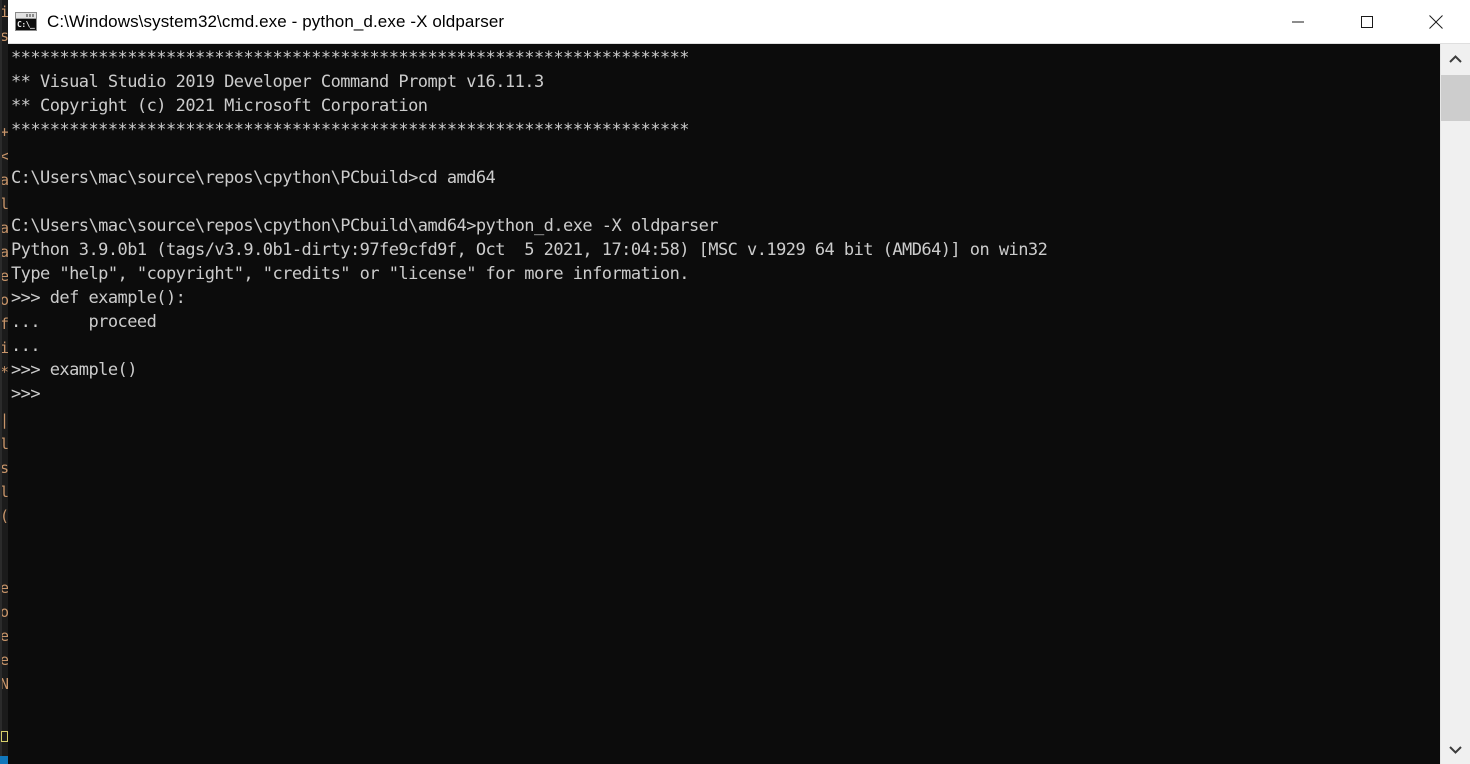 The image size is (1470, 764). I want to click on icon-dots, so click(30, 15).